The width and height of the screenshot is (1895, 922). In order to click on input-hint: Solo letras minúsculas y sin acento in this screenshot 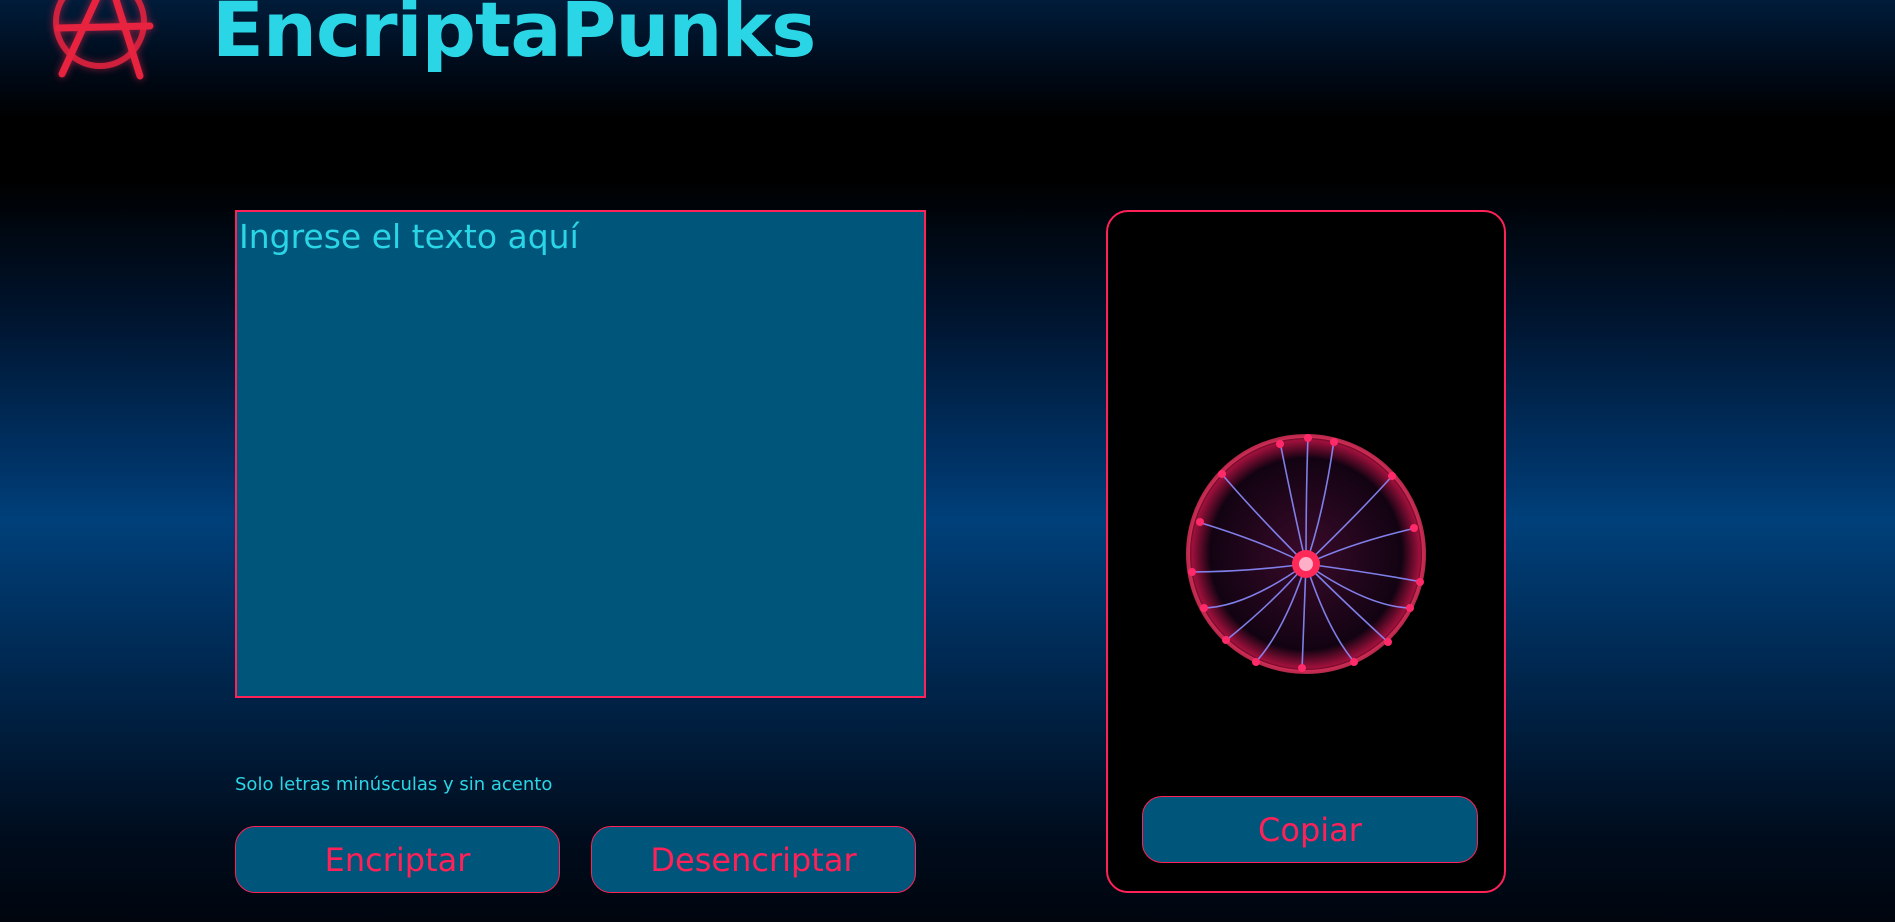, I will do `click(394, 784)`.